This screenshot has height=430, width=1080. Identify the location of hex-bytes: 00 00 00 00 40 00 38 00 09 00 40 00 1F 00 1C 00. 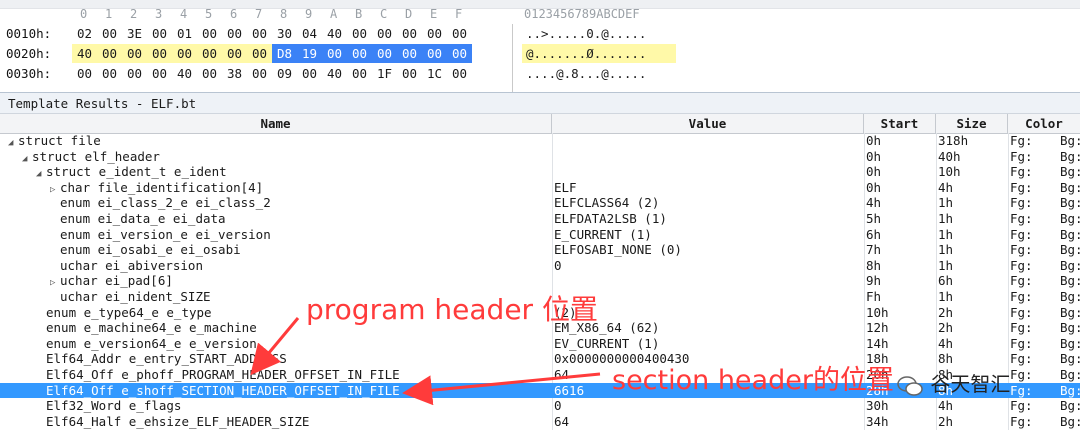
(272, 73).